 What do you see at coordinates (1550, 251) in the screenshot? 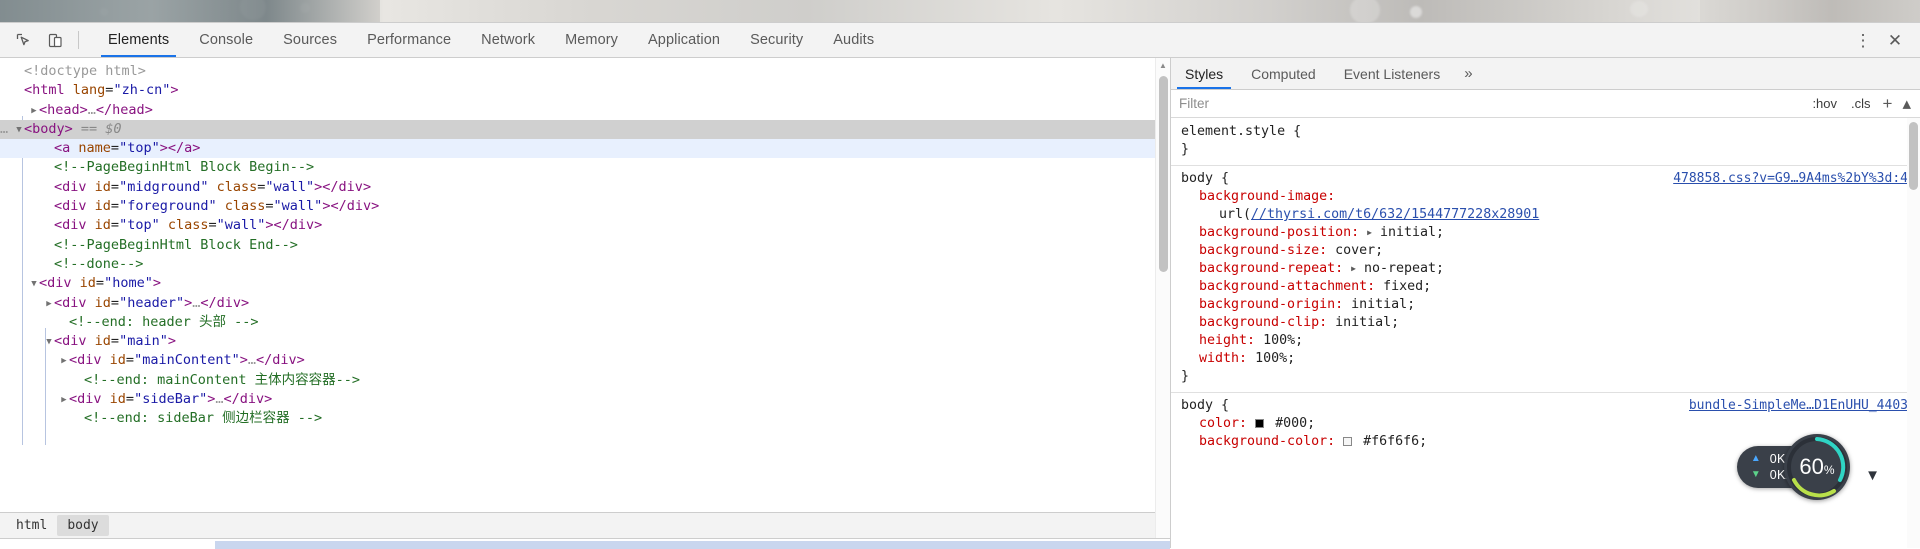
I see `css-declaration: background-size: cover;` at bounding box center [1550, 251].